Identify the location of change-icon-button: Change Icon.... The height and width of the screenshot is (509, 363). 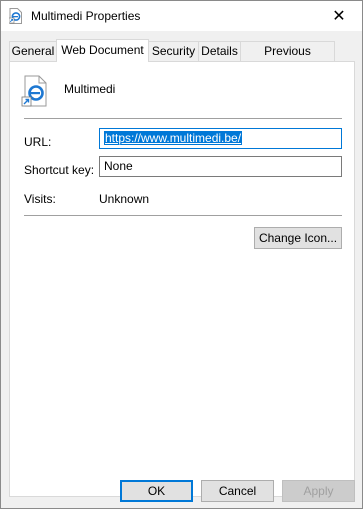
(298, 238).